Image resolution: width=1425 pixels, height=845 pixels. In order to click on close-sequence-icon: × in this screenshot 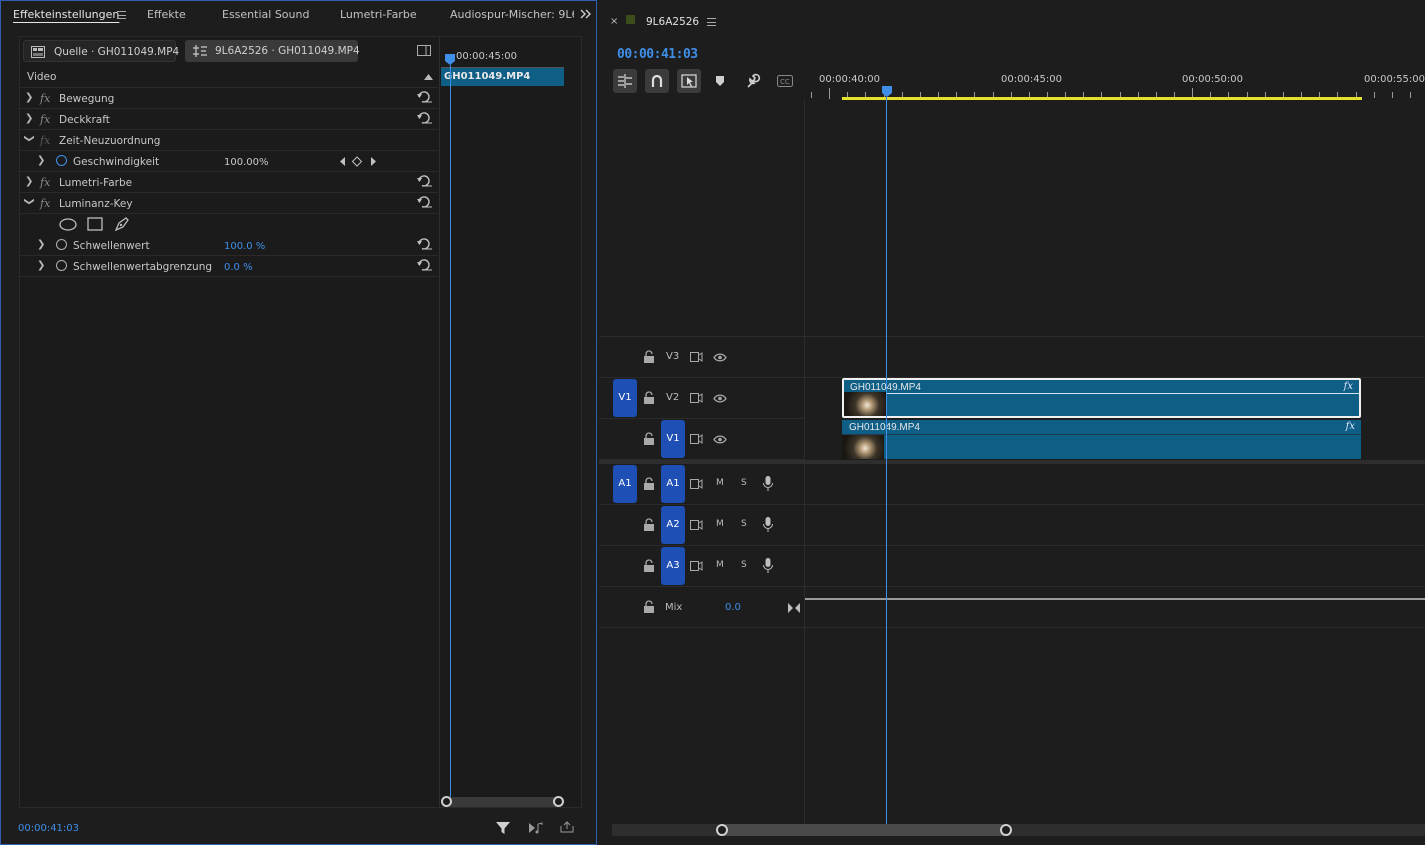, I will do `click(614, 21)`.